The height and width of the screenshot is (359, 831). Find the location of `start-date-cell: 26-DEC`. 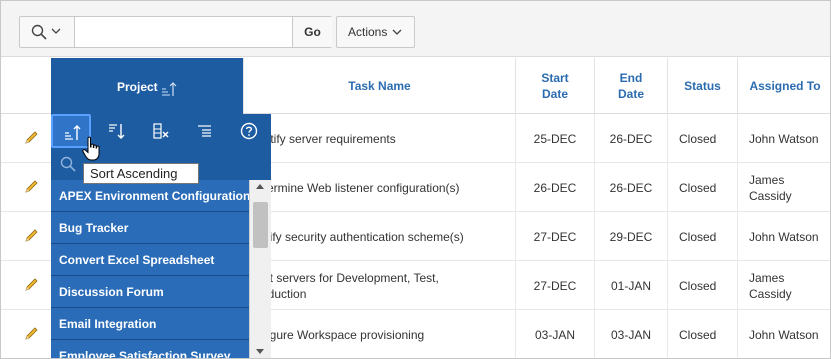

start-date-cell: 26-DEC is located at coordinates (554, 187).